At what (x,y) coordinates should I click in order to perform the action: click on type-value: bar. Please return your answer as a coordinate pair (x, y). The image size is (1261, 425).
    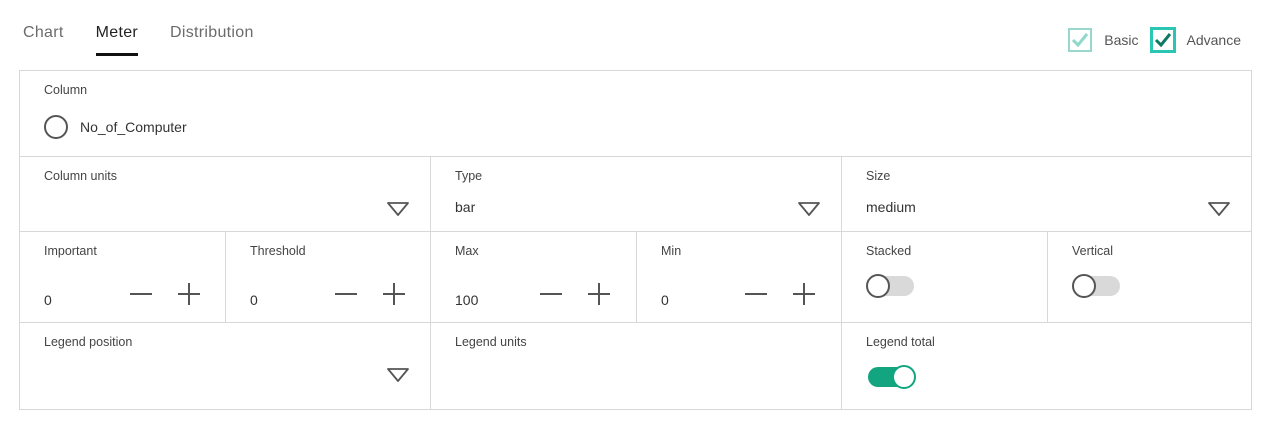
    Looking at the image, I should click on (465, 207).